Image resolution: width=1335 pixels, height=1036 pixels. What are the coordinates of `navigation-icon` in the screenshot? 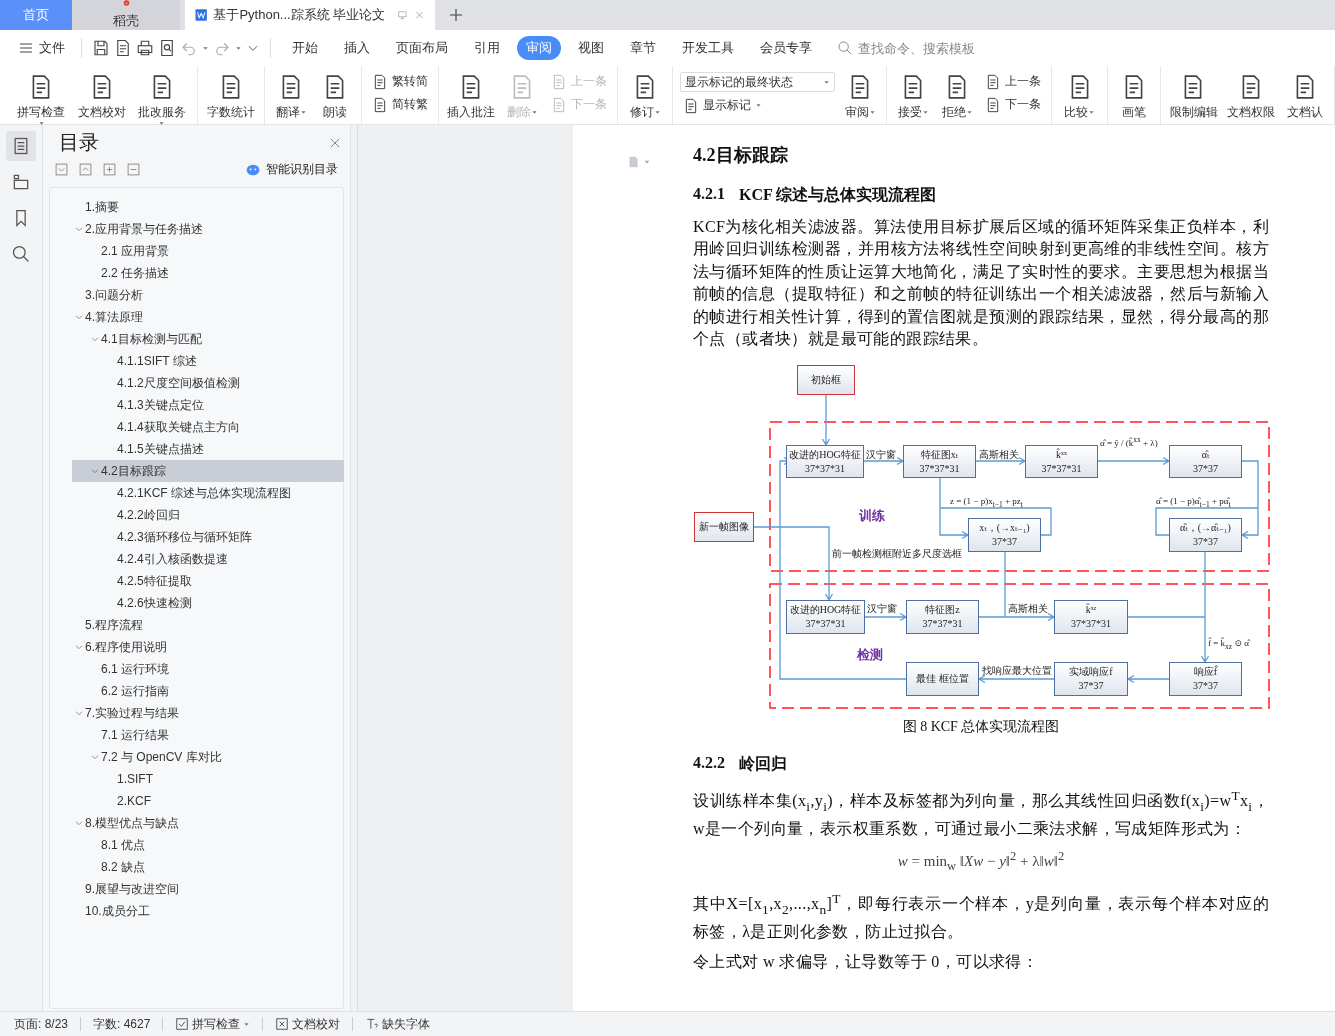 It's located at (21, 182).